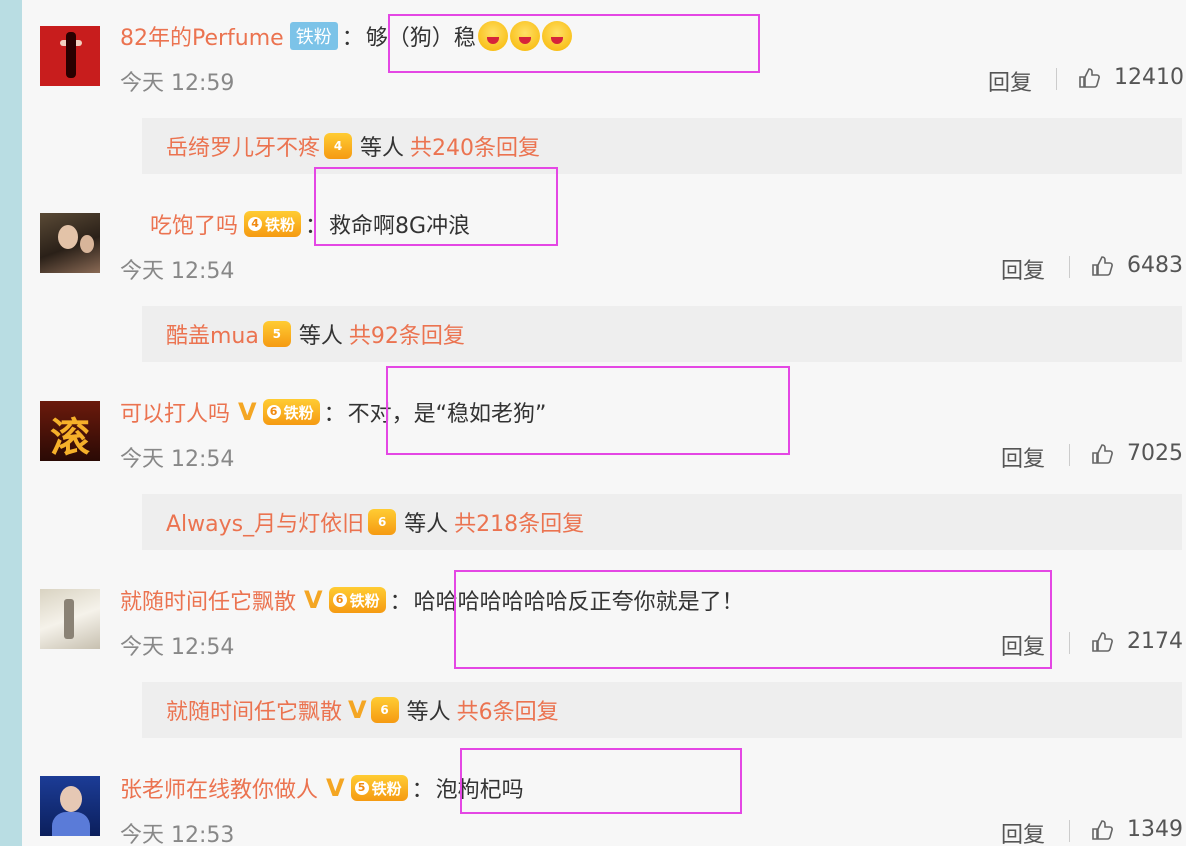 Image resolution: width=1186 pixels, height=849 pixels. I want to click on username: 就随时间任它飘散, so click(208, 600).